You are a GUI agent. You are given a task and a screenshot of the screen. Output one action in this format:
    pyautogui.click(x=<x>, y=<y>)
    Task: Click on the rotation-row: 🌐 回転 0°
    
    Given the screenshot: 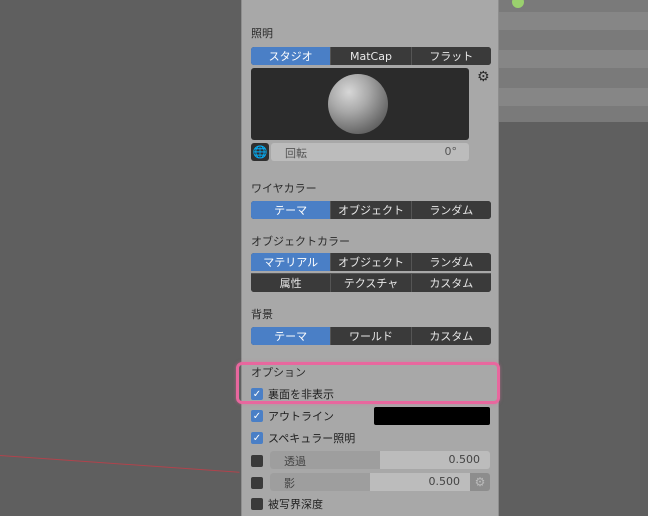 What is the action you would take?
    pyautogui.click(x=360, y=152)
    